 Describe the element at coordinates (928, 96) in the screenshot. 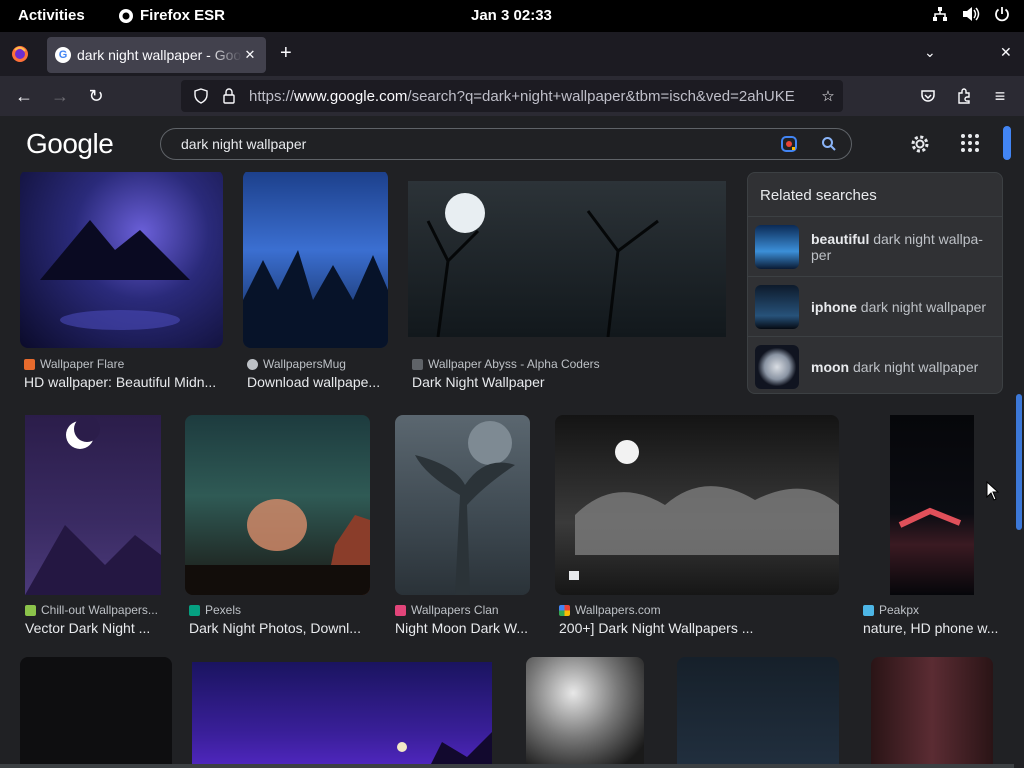

I see `pocket-icon` at that location.